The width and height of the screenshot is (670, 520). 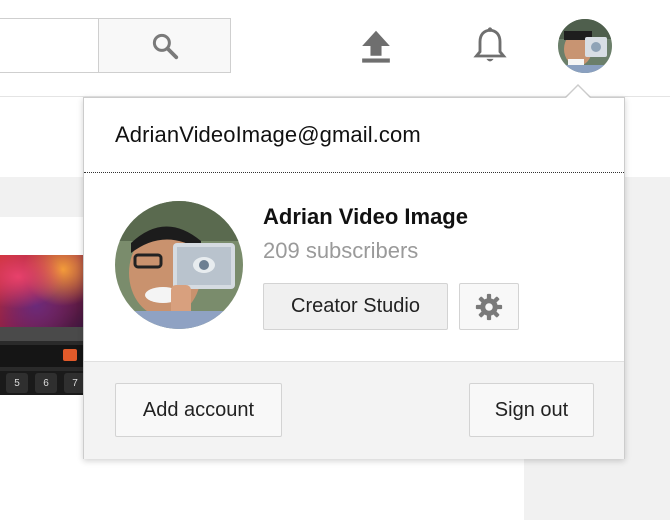 I want to click on thumbnail-key: 6, so click(x=46, y=383).